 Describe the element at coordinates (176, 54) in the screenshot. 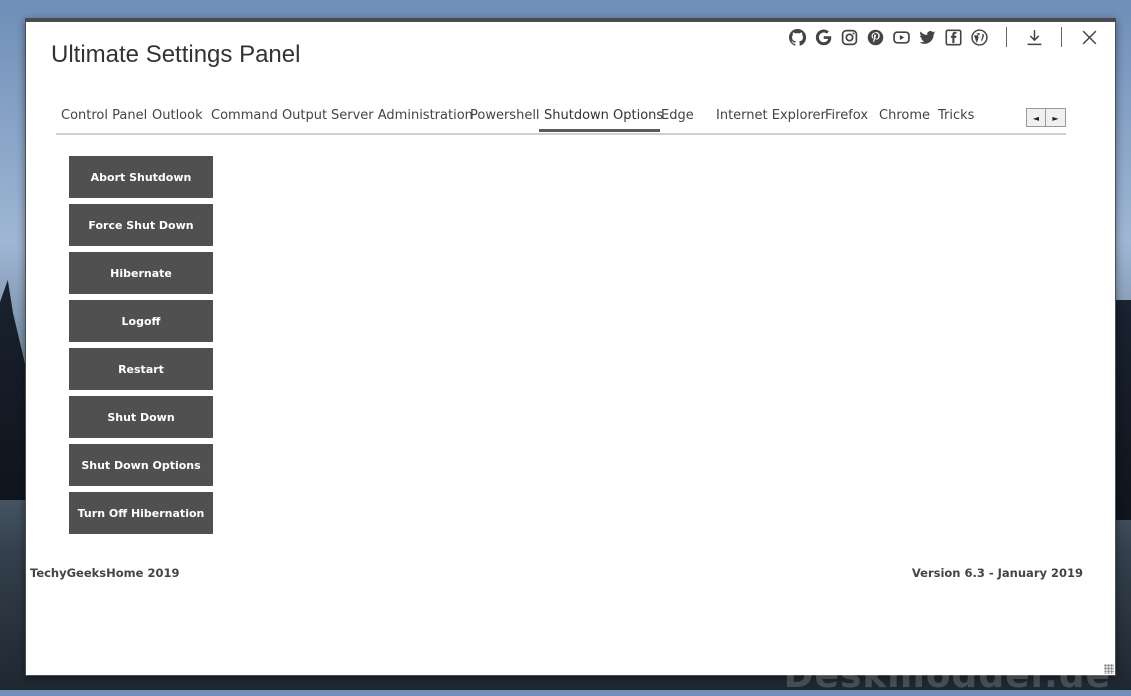

I see `window-title: Ultimate Settings Panel` at that location.